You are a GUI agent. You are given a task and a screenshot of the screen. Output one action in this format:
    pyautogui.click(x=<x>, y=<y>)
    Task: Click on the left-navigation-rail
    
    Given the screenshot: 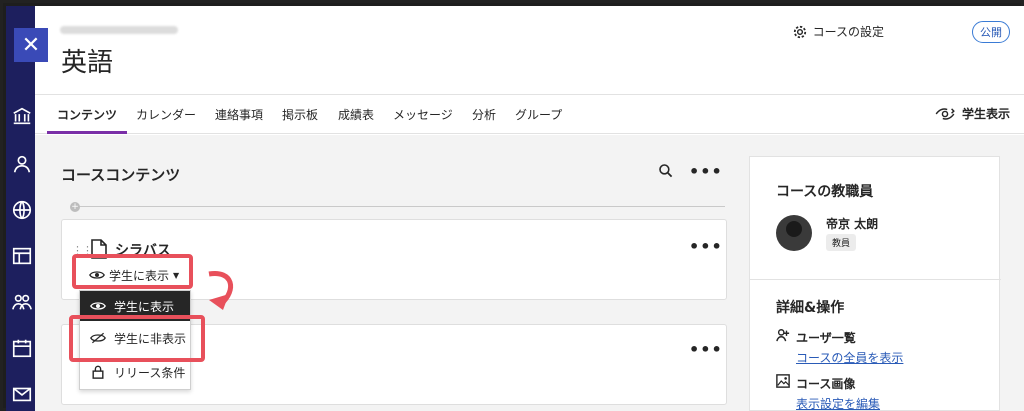 What is the action you would take?
    pyautogui.click(x=21, y=208)
    